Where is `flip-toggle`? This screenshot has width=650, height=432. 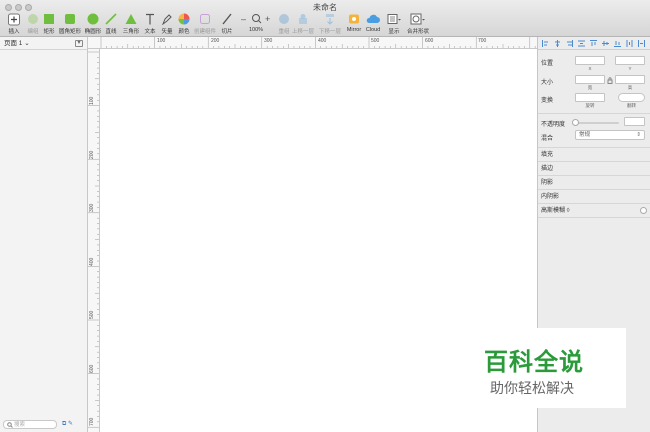 flip-toggle is located at coordinates (631, 97).